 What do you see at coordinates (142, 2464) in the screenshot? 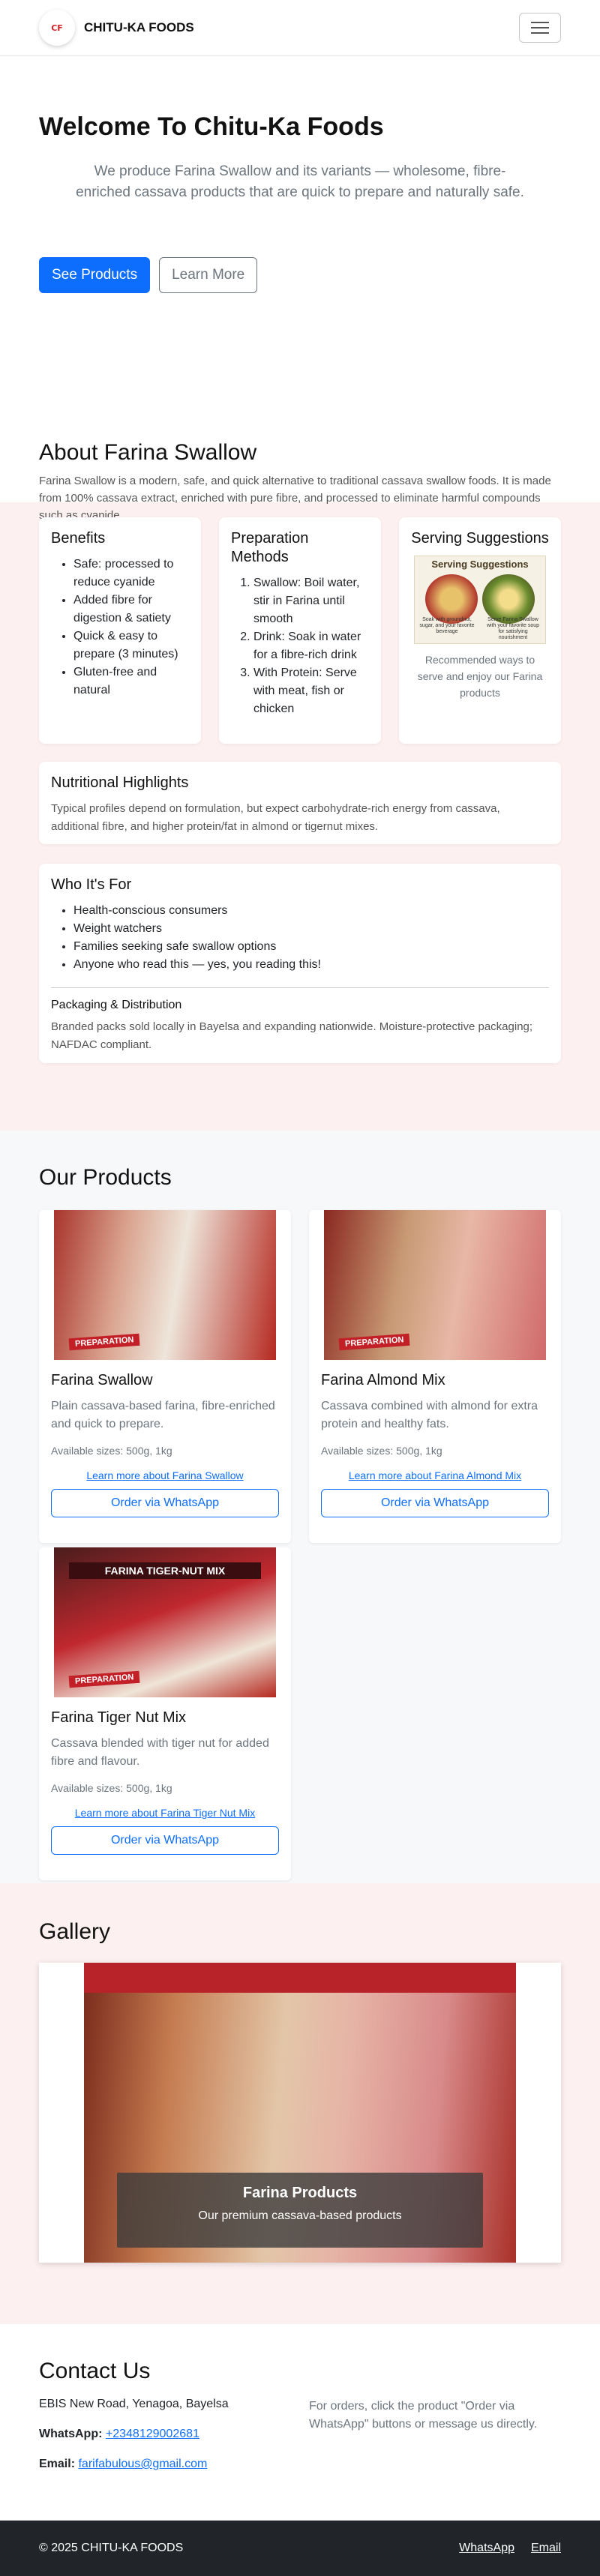
I see `email-link: farifabulous@gmail.com` at bounding box center [142, 2464].